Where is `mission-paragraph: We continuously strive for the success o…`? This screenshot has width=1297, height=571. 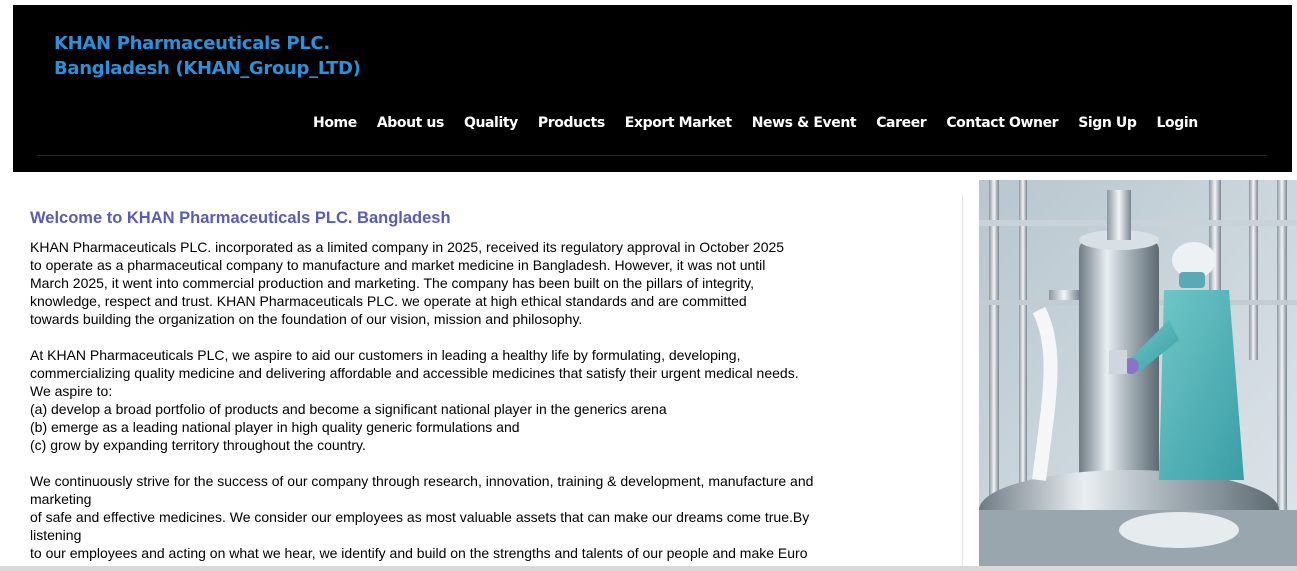
mission-paragraph: We continuously strive for the success o… is located at coordinates (487, 517).